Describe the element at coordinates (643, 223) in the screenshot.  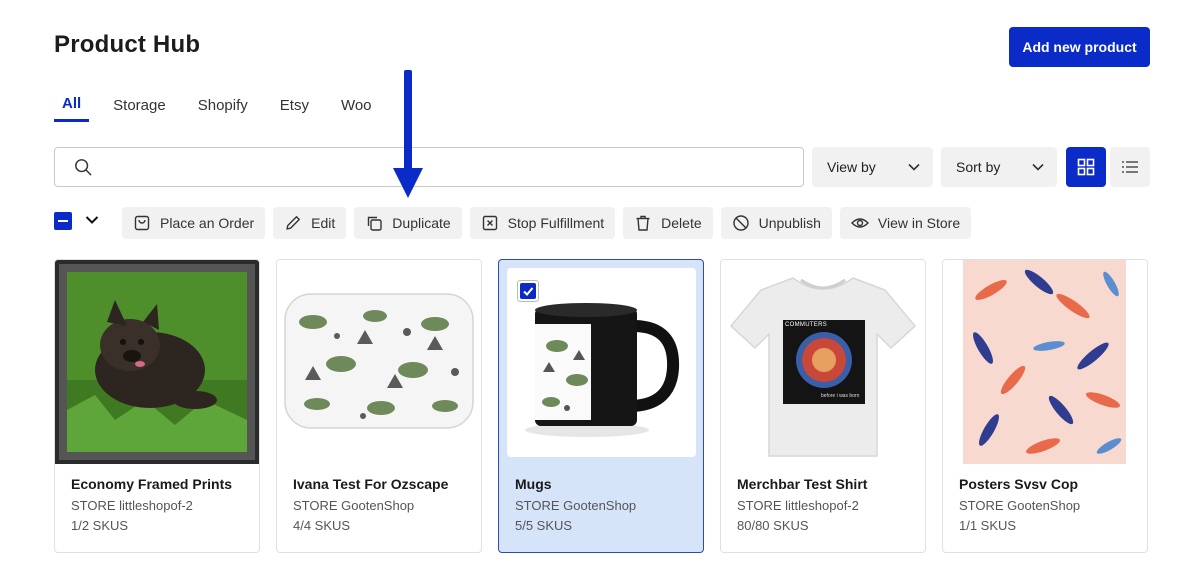
I see `trash-icon` at that location.